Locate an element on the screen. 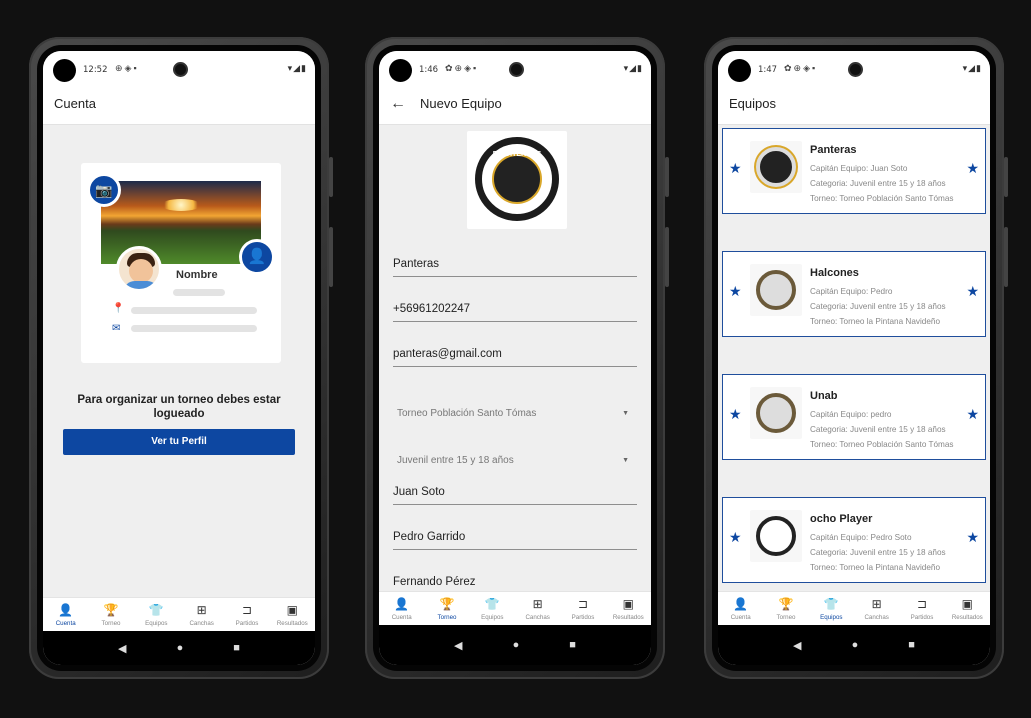 Image resolution: width=1031 pixels, height=718 pixels. team-tournament: Torneo: Torneo la Pintana Navideño is located at coordinates (875, 321).